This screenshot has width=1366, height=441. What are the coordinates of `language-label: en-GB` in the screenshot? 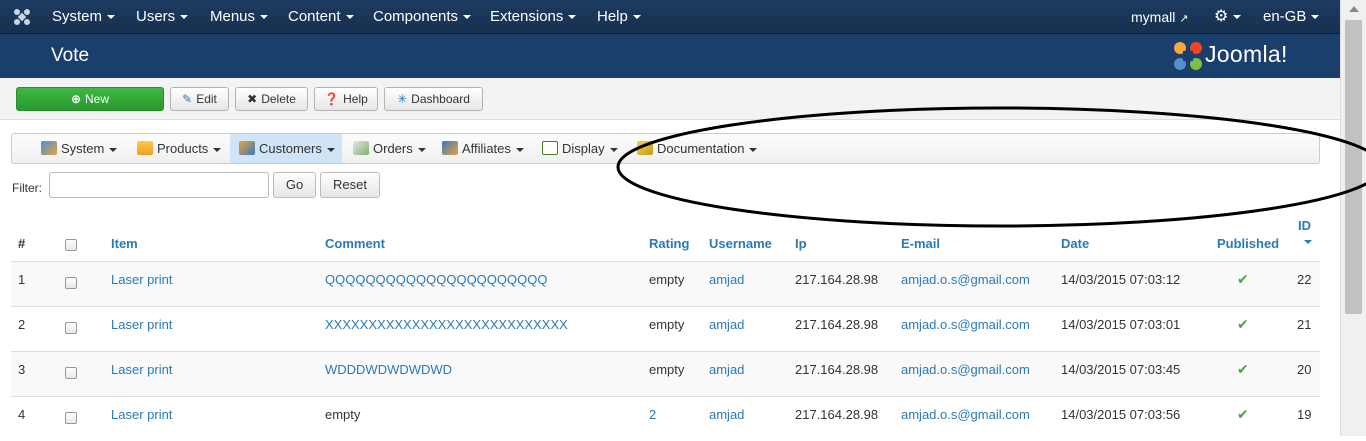 It's located at (1285, 16).